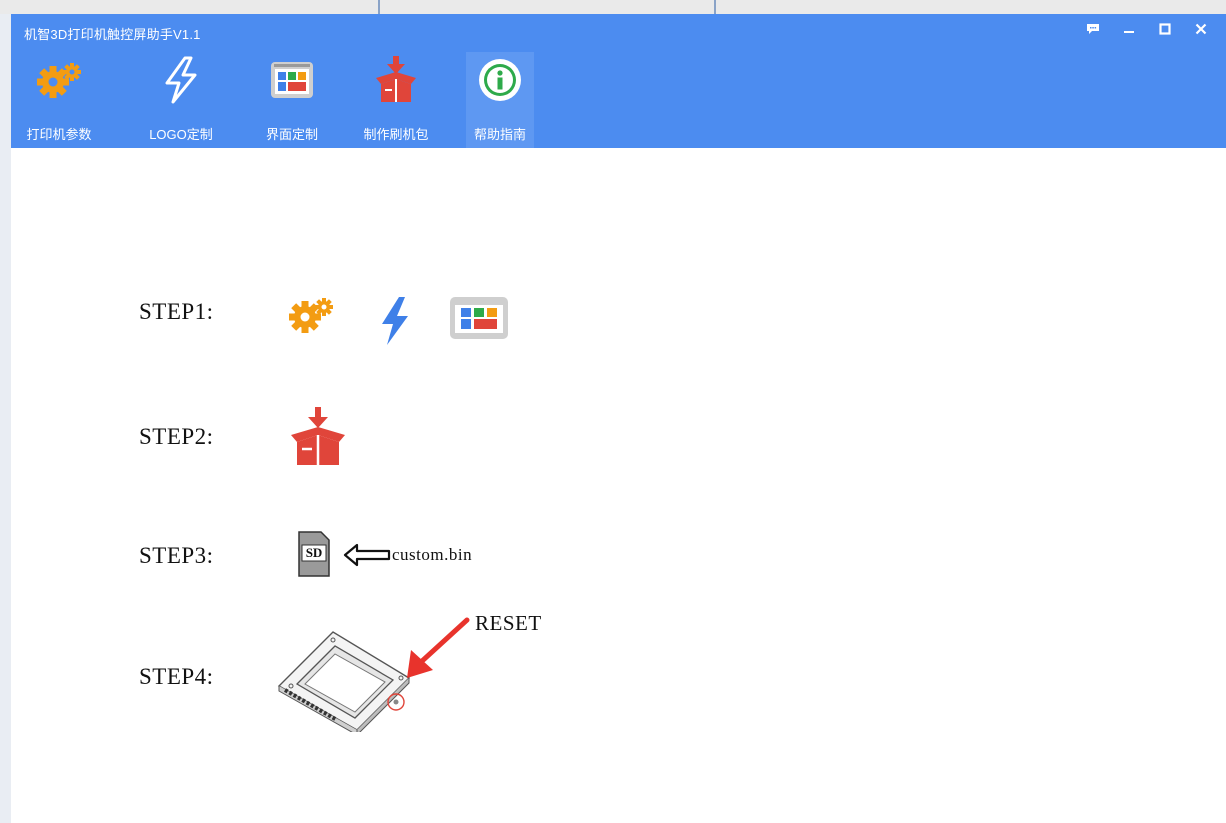 The width and height of the screenshot is (1226, 823). What do you see at coordinates (176, 436) in the screenshot?
I see `step2-label: STEP2:` at bounding box center [176, 436].